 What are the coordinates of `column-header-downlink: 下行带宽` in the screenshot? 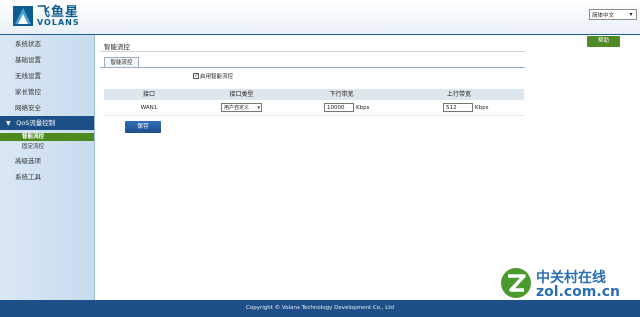 It's located at (341, 94).